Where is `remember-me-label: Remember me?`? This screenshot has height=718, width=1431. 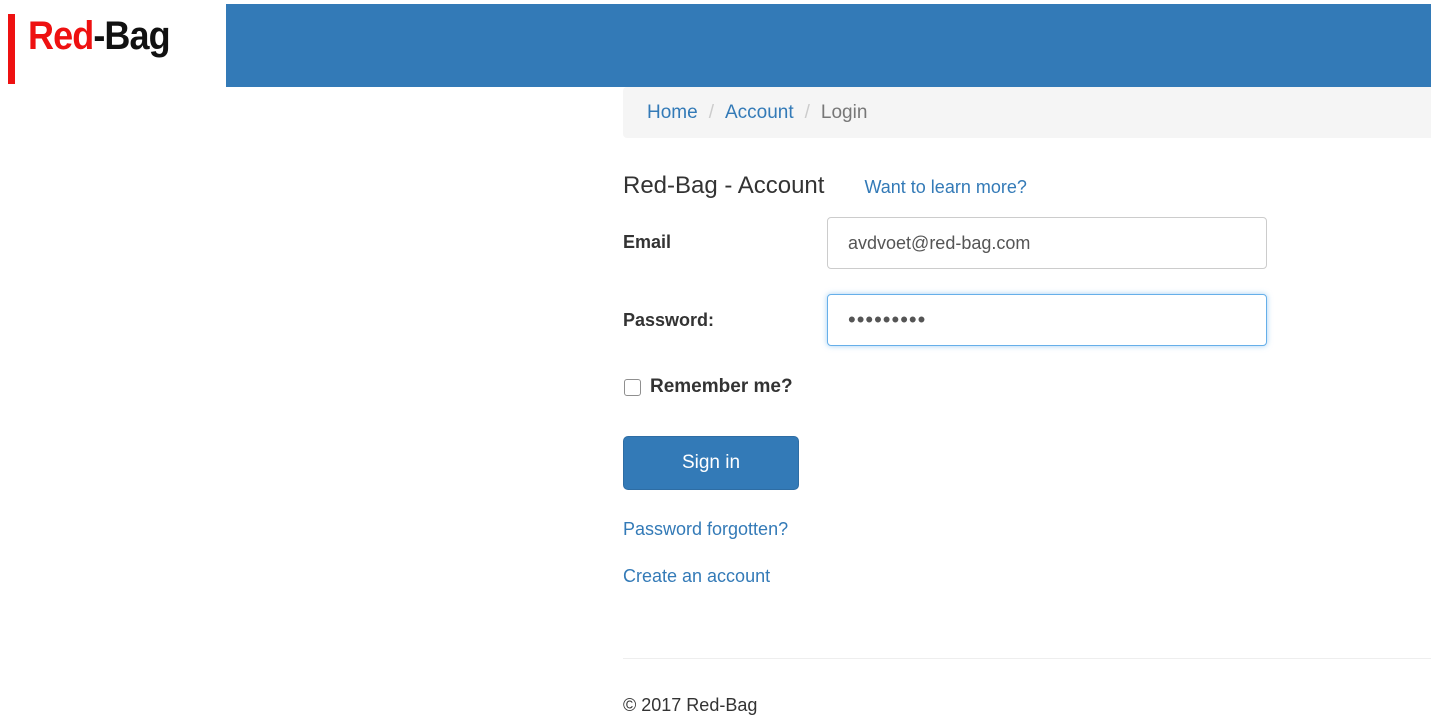
remember-me-label: Remember me? is located at coordinates (721, 387).